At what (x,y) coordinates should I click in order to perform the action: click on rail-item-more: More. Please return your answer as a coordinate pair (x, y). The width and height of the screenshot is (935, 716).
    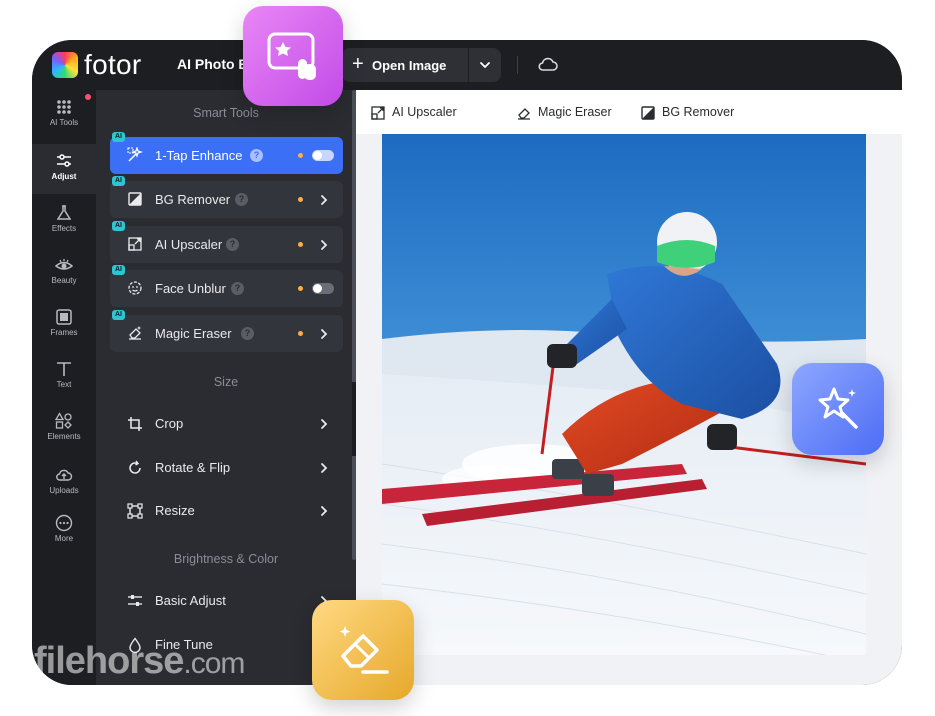
    Looking at the image, I should click on (64, 531).